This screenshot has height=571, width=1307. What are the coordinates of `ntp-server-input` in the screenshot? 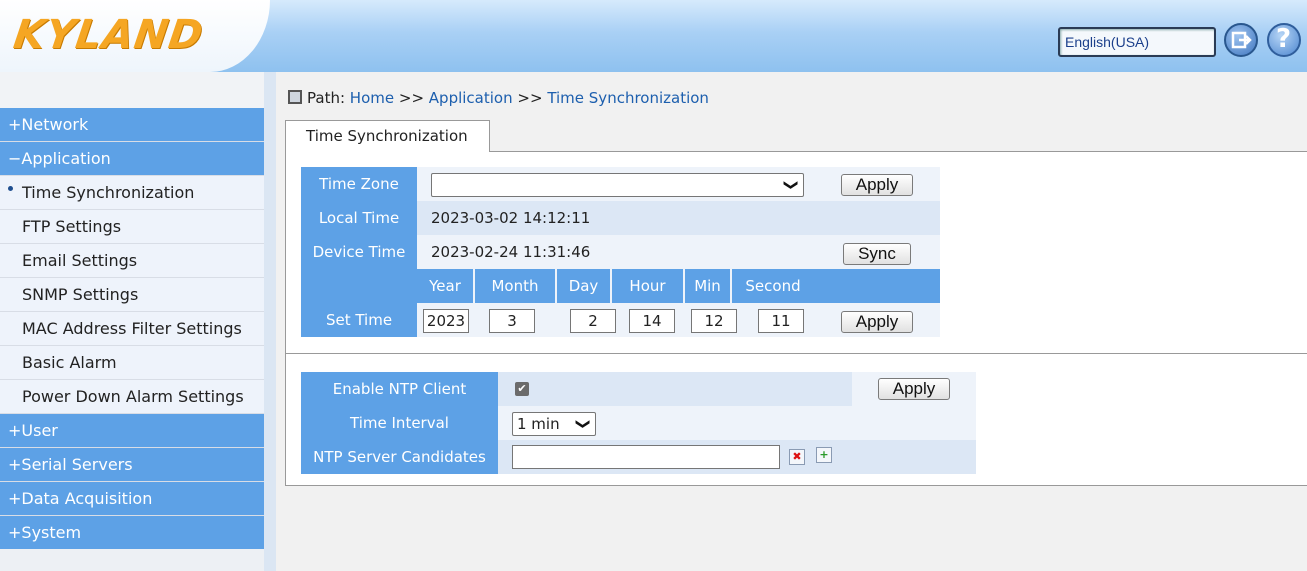 It's located at (646, 457).